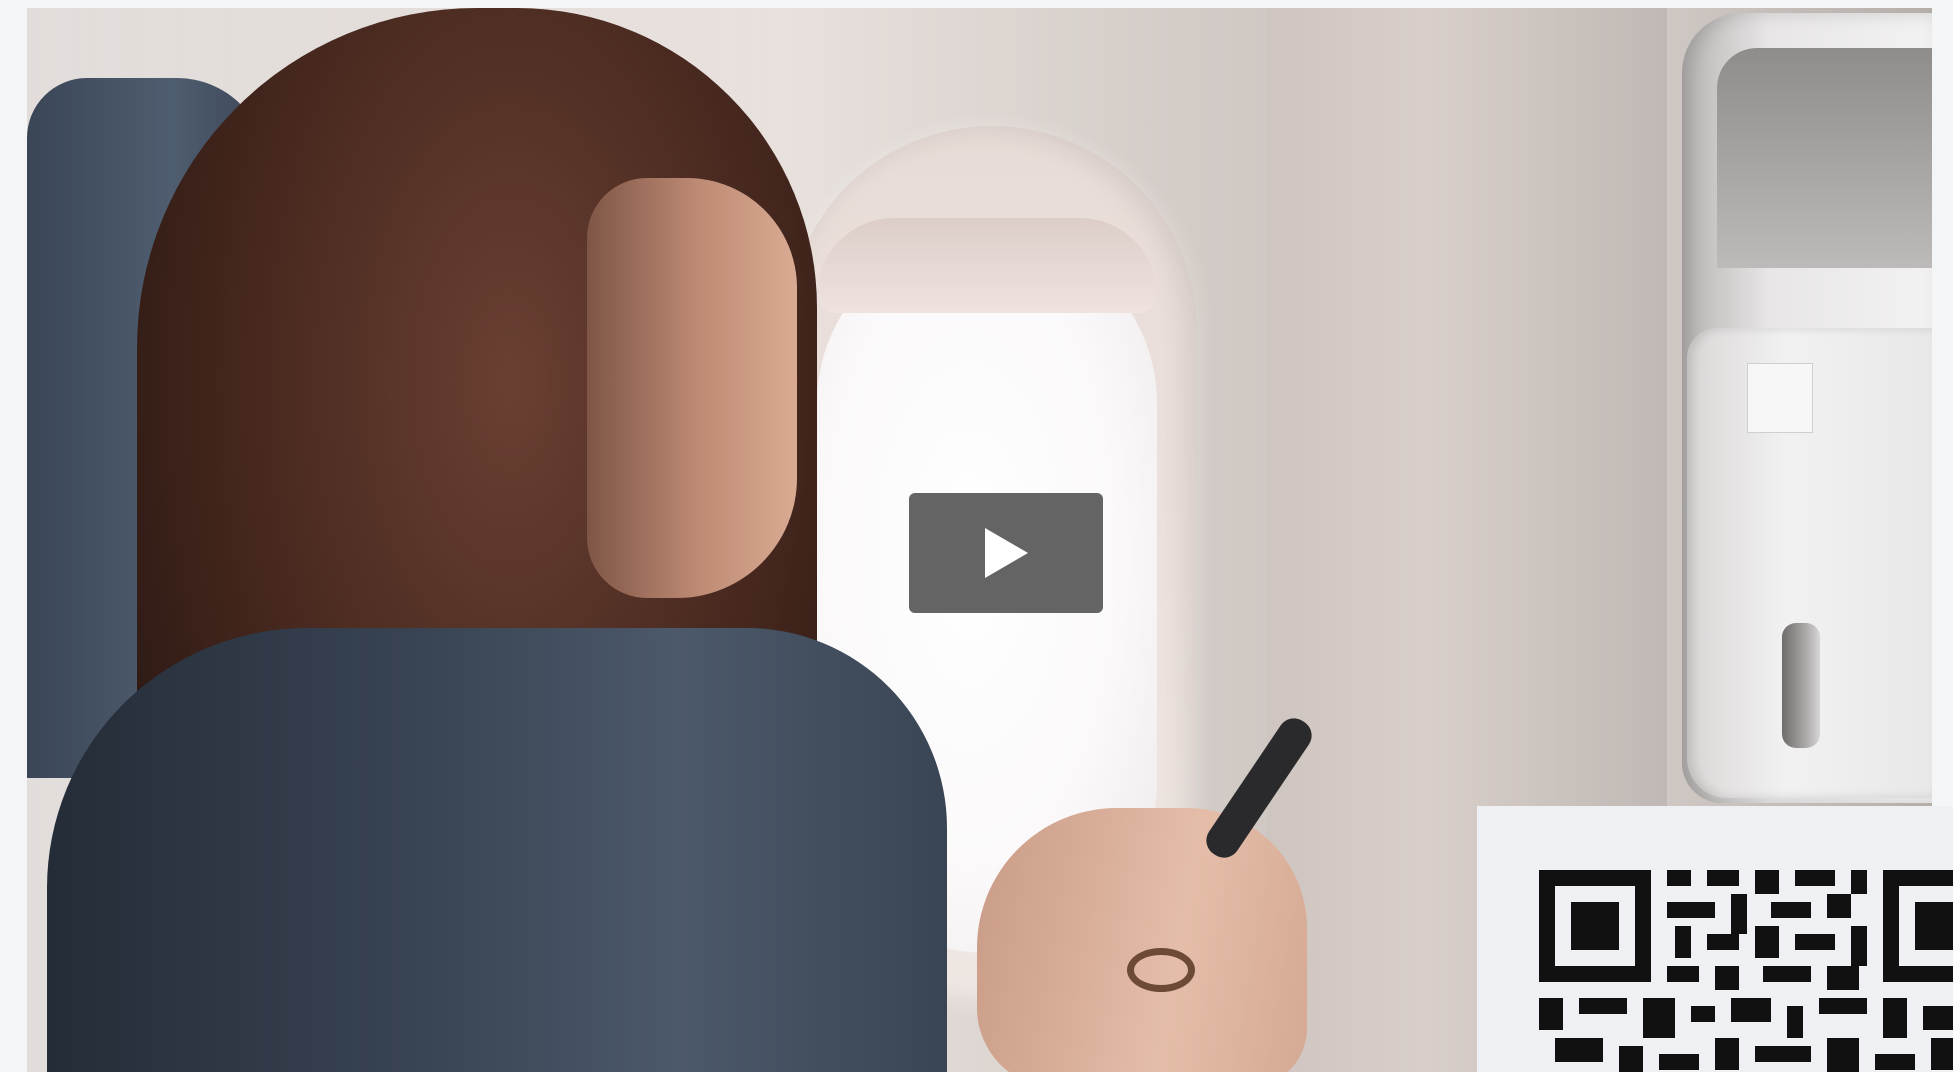 This screenshot has width=1953, height=1072. What do you see at coordinates (1801, 685) in the screenshot?
I see `bin-latch` at bounding box center [1801, 685].